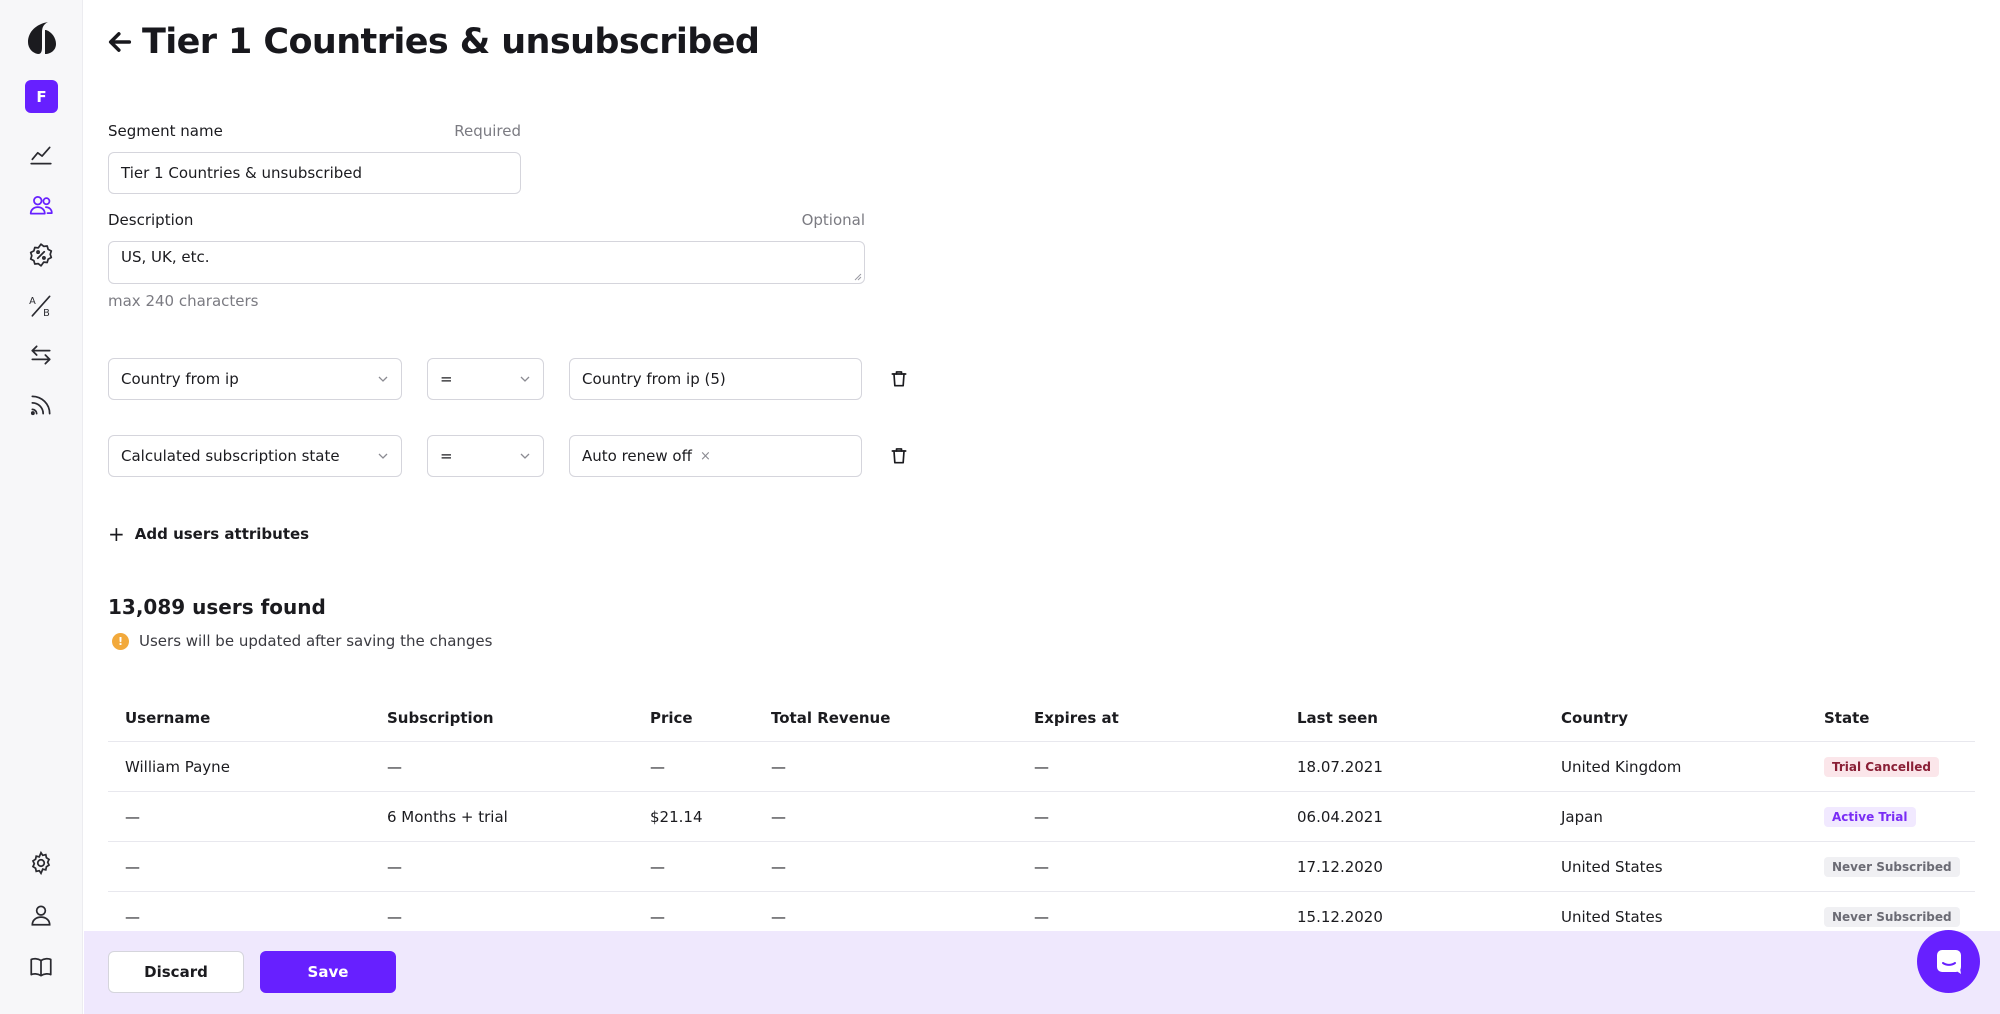  What do you see at coordinates (41, 507) in the screenshot?
I see `sidebar: F AB` at bounding box center [41, 507].